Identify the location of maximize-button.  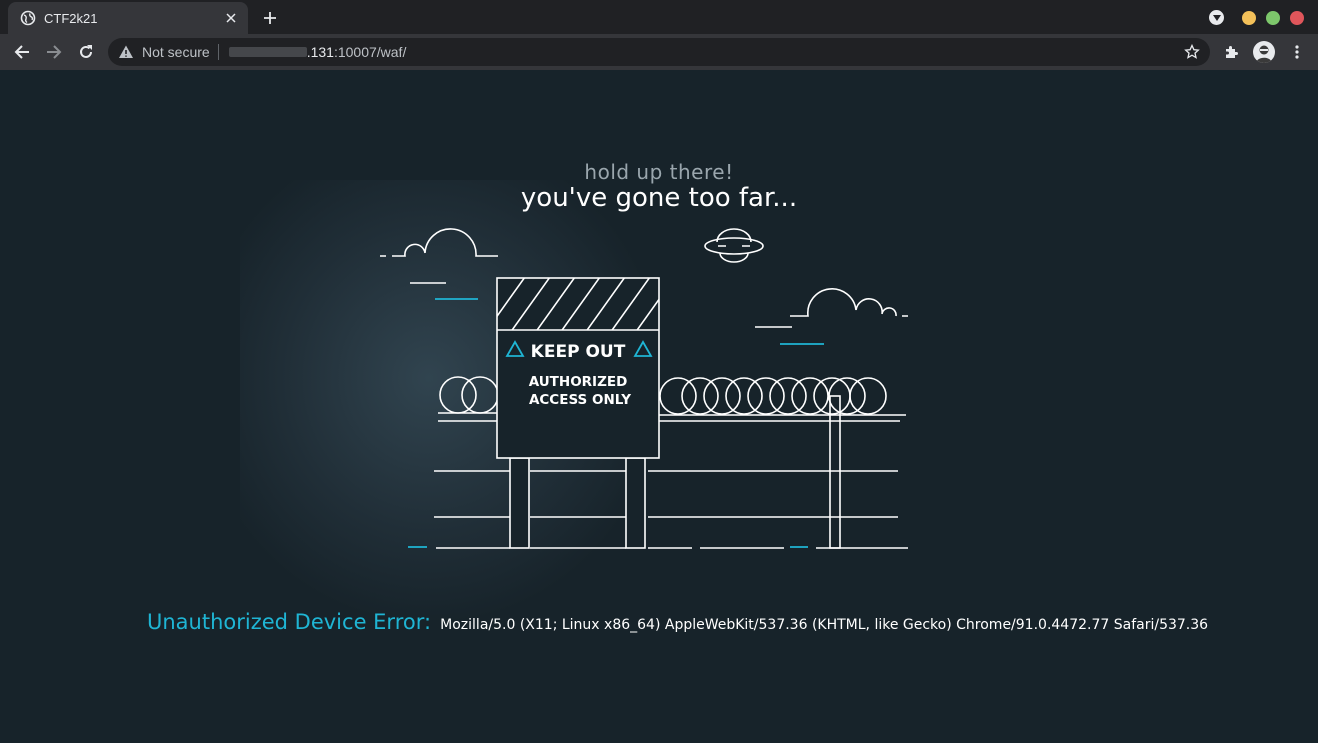
(1273, 17).